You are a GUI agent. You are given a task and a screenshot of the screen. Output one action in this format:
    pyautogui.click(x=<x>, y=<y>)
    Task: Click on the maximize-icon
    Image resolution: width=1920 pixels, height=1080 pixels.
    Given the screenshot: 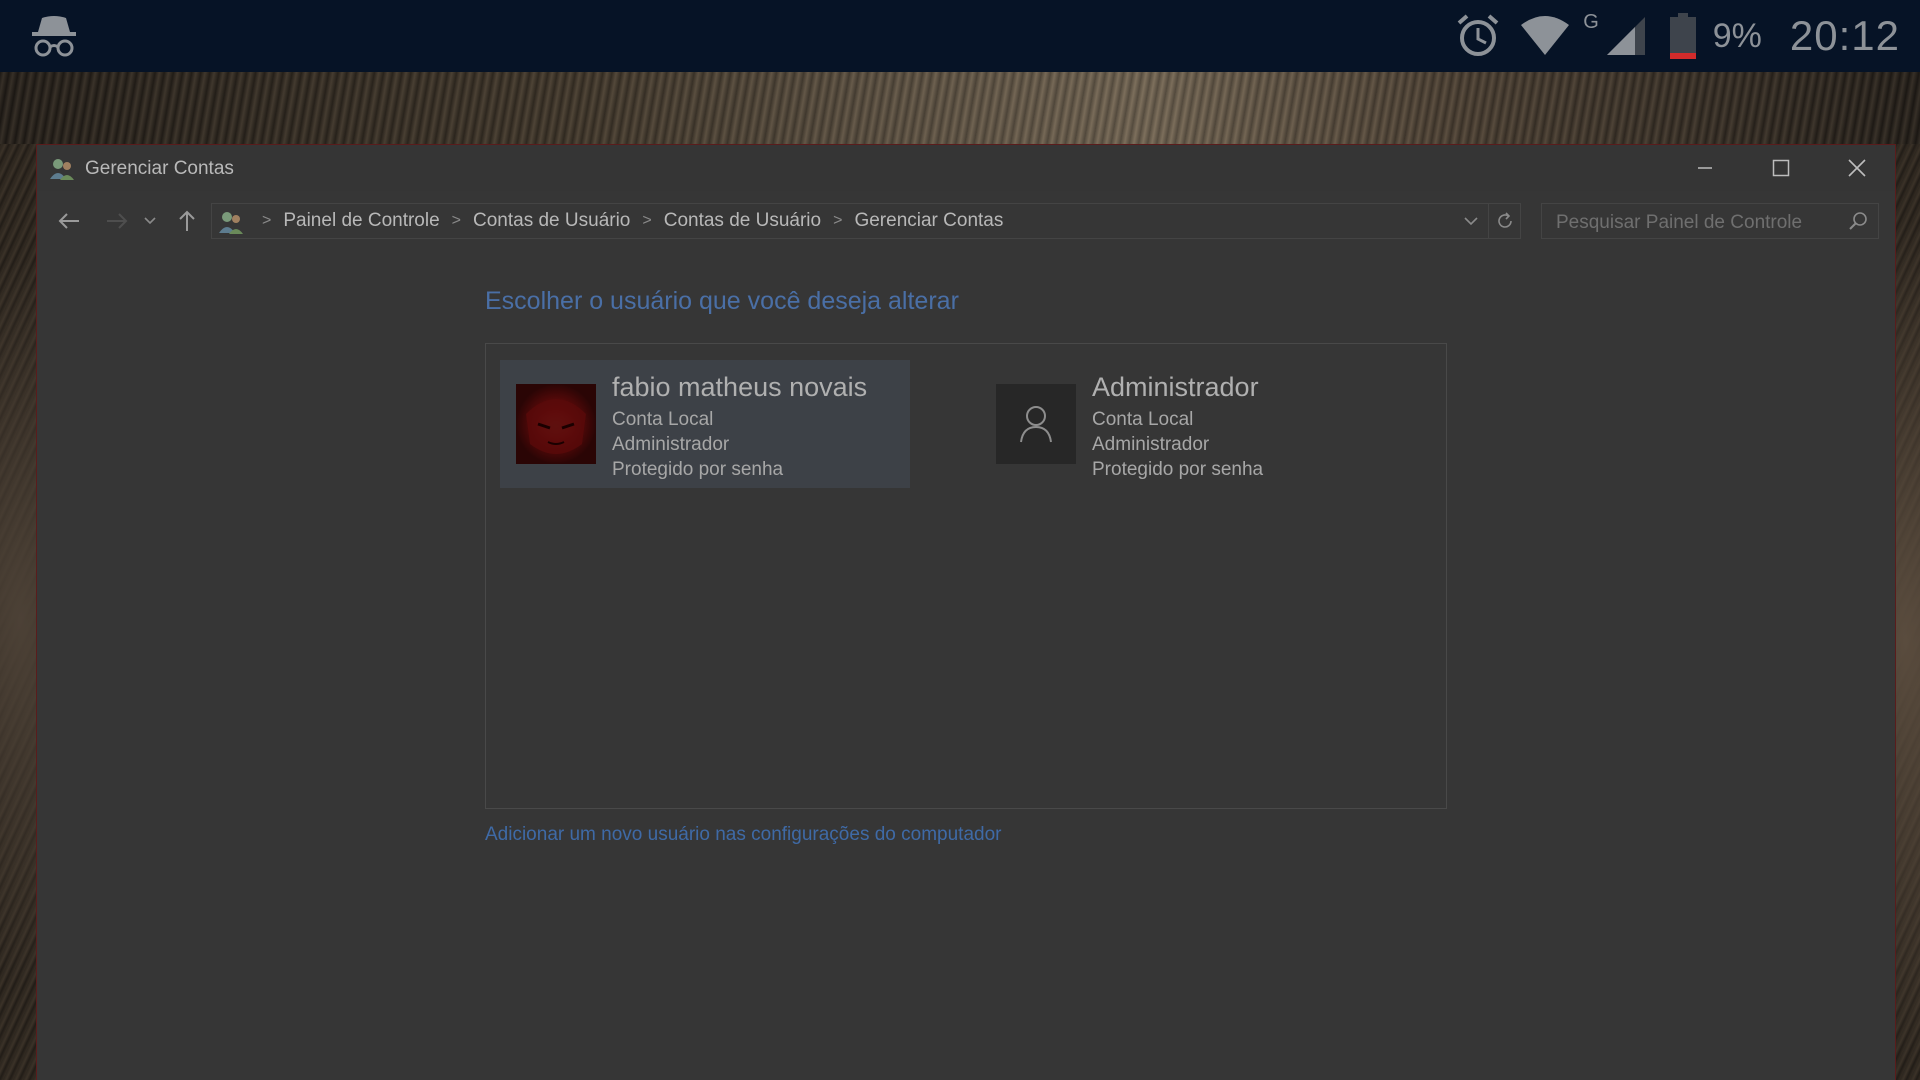 What is the action you would take?
    pyautogui.click(x=1781, y=168)
    